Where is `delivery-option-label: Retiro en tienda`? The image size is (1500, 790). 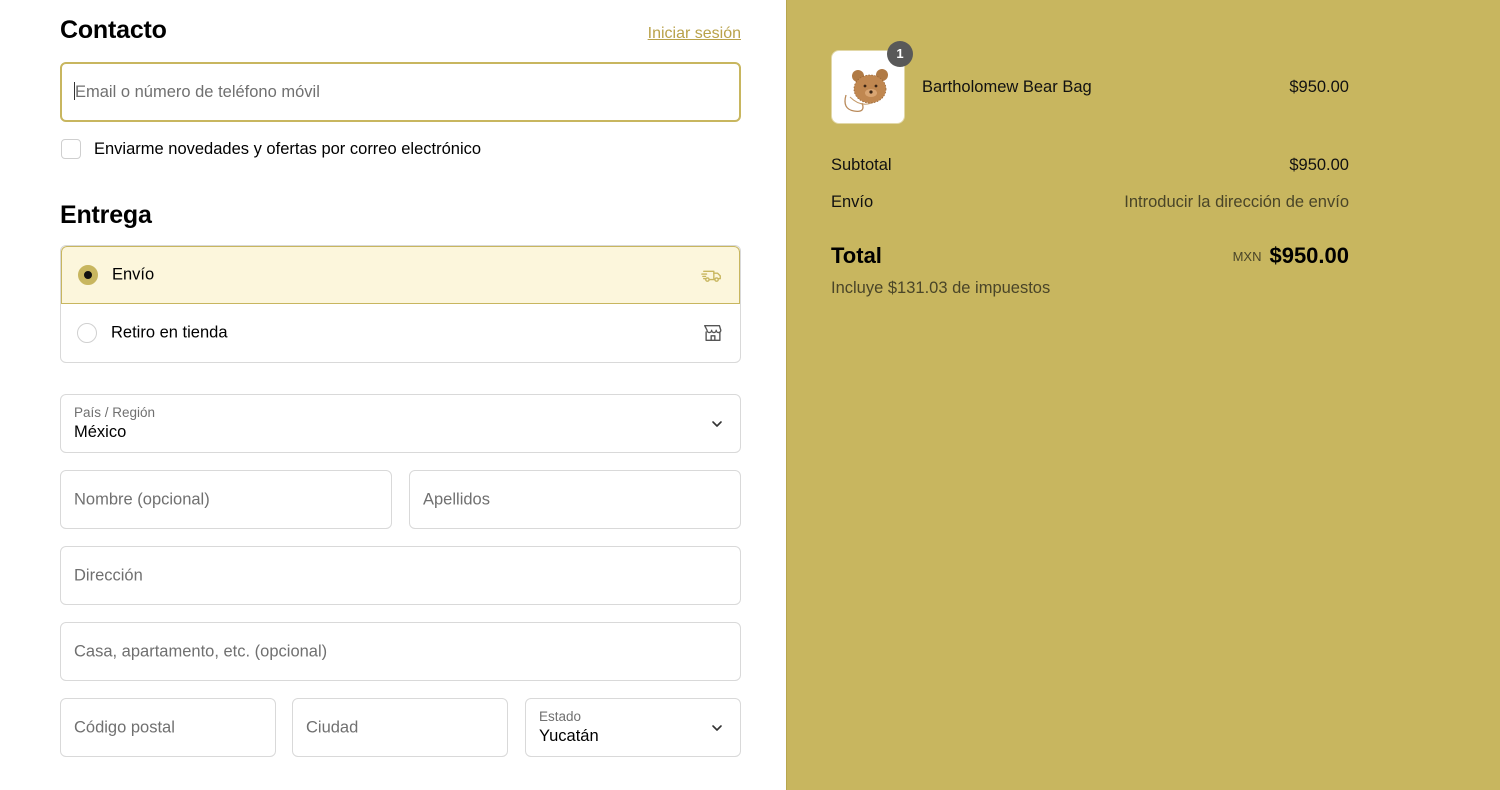
delivery-option-label: Retiro en tienda is located at coordinates (169, 332).